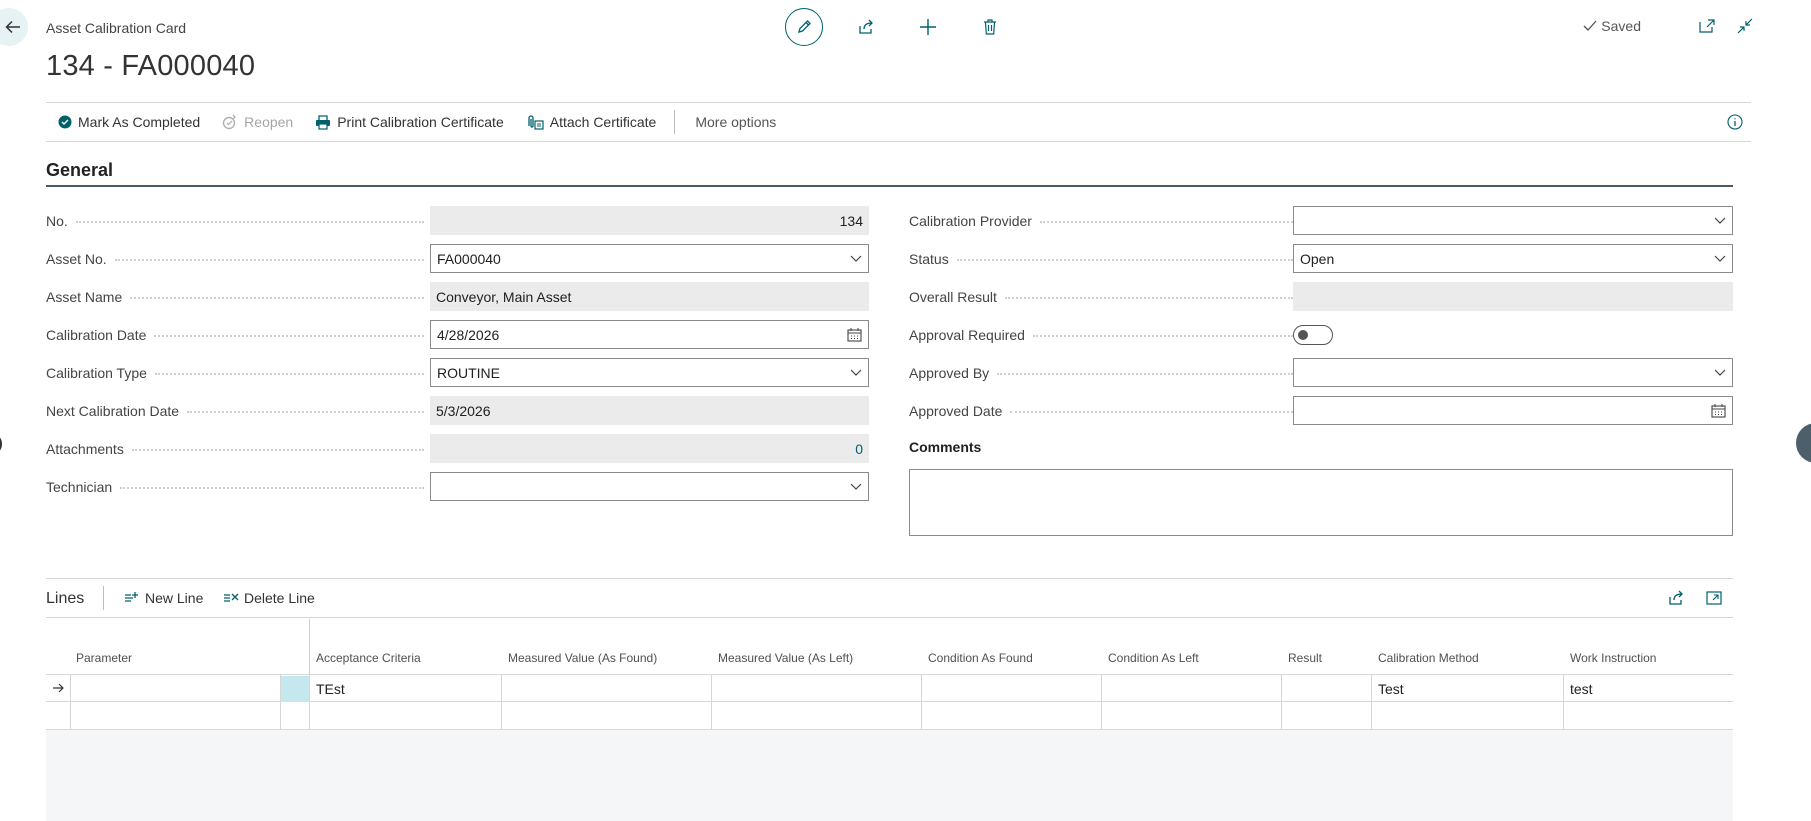  I want to click on new-line-button: New Line, so click(163, 598).